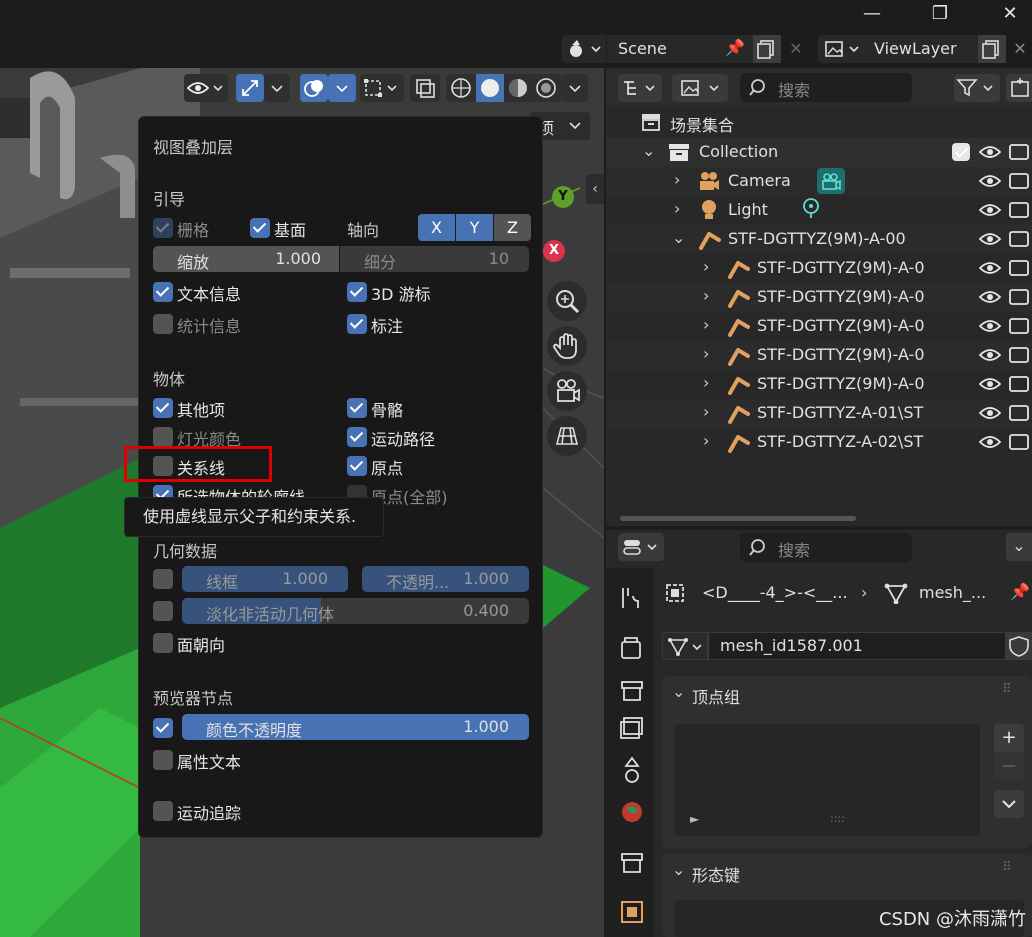  What do you see at coordinates (940, 14) in the screenshot?
I see `restore-button: ❐` at bounding box center [940, 14].